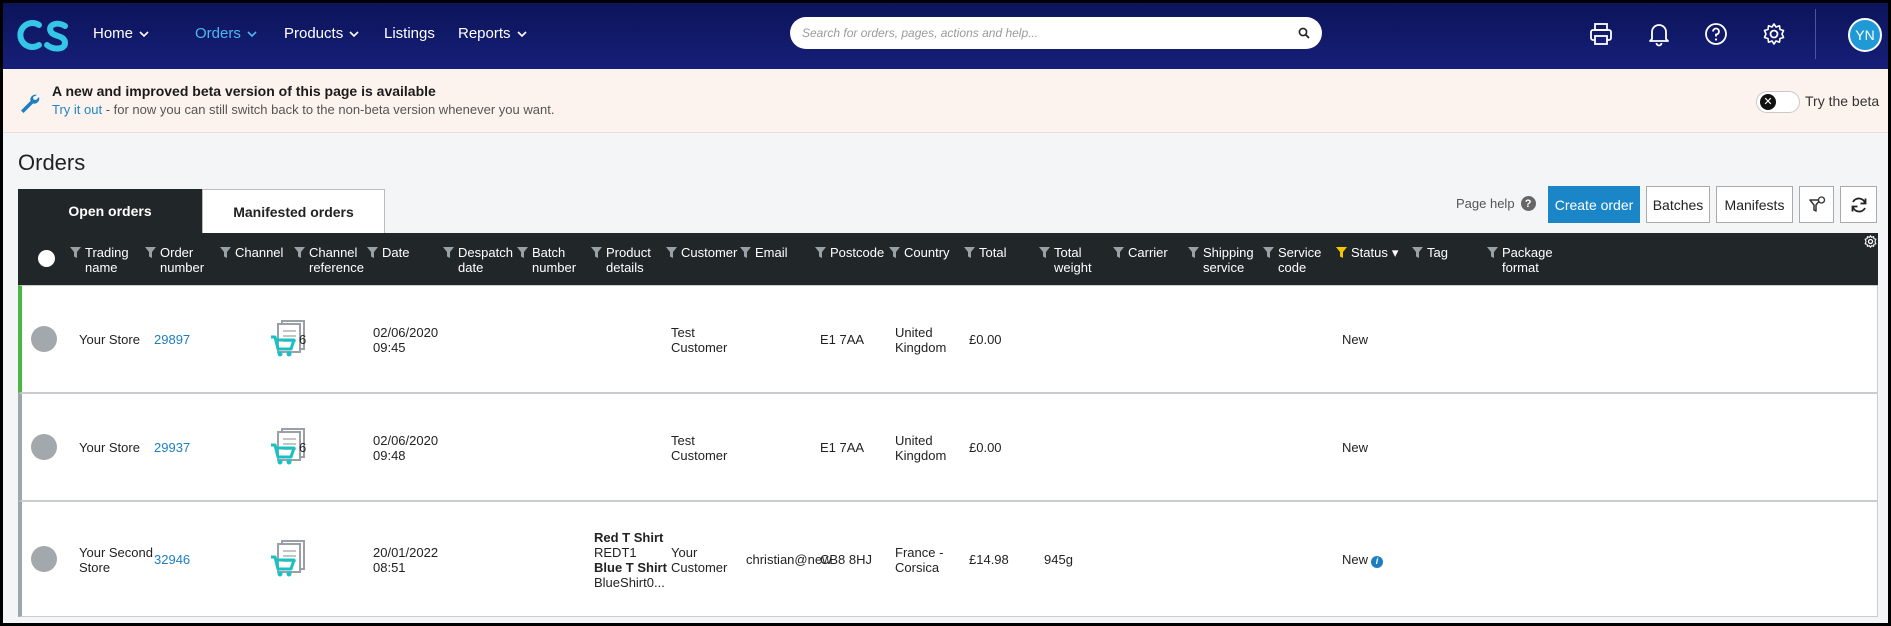 This screenshot has width=1891, height=626. I want to click on column-header-total: Total, so click(985, 252).